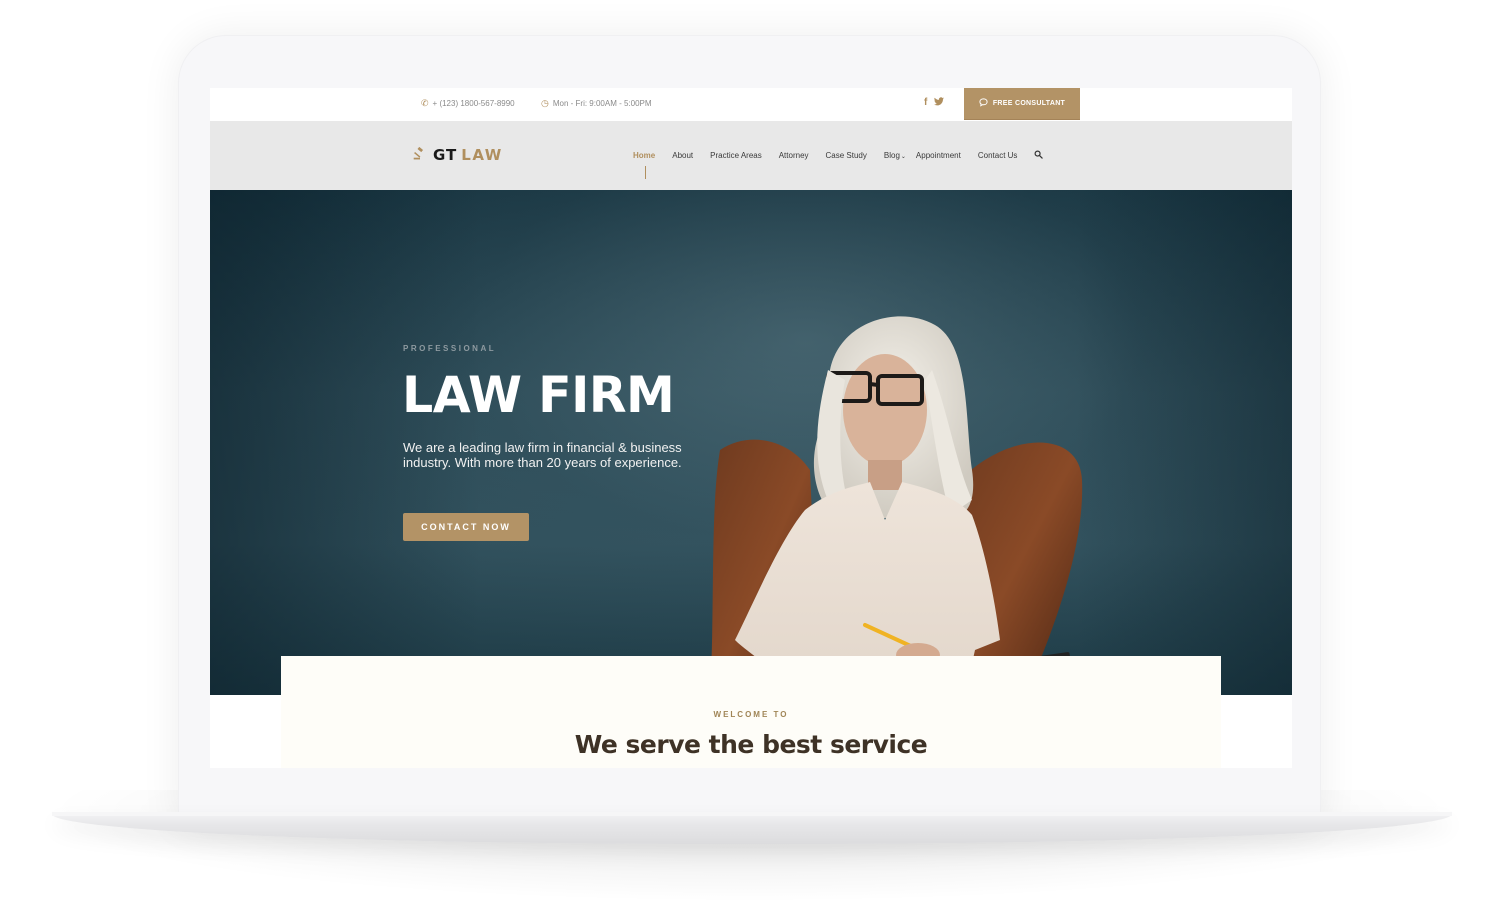  Describe the element at coordinates (736, 155) in the screenshot. I see `nav-item-practice-areas: Practice Areas` at that location.